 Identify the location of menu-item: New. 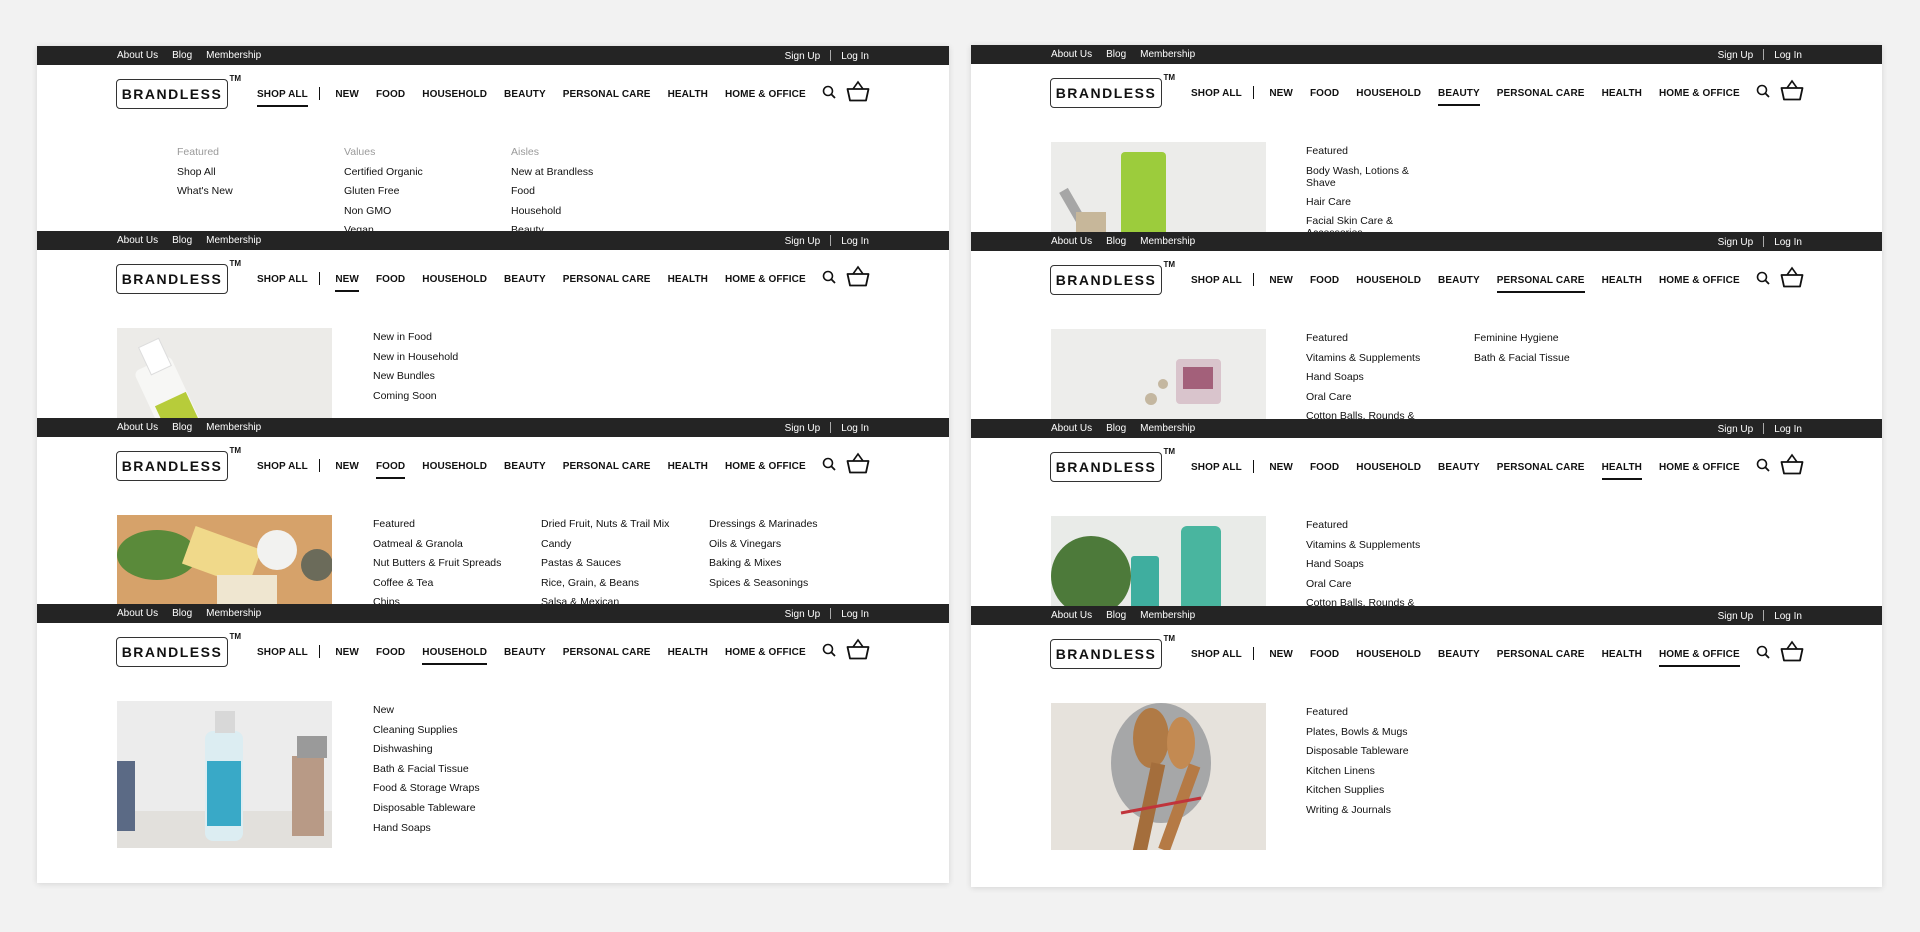
(426, 711).